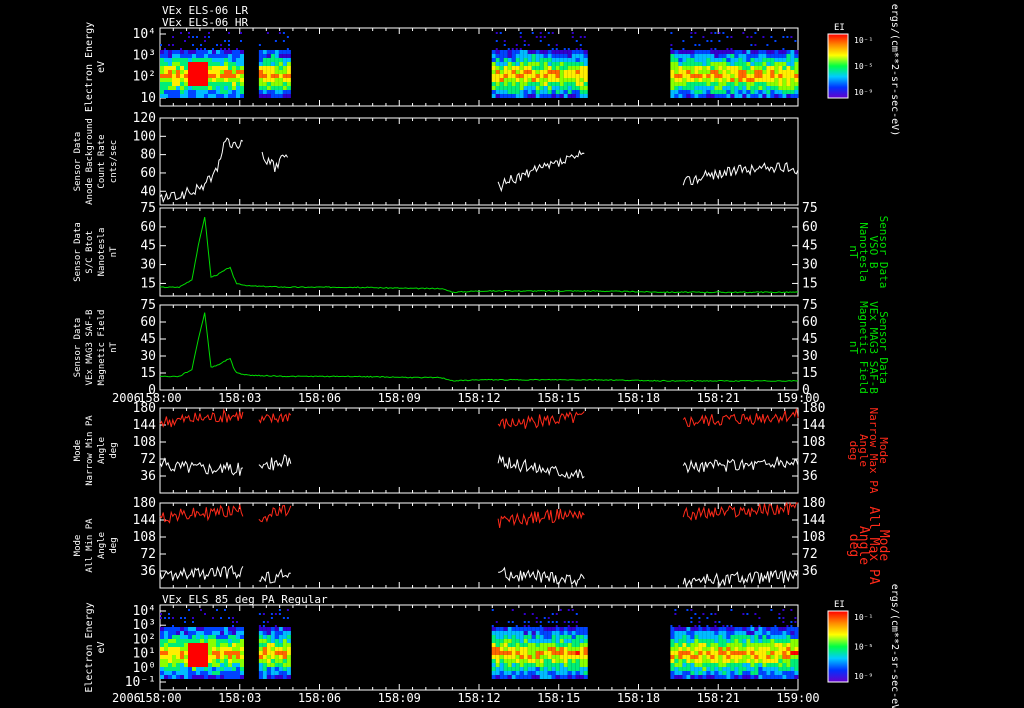 Image resolution: width=1024 pixels, height=708 pixels. Describe the element at coordinates (201, 466) in the screenshot. I see `p5-series-line` at that location.